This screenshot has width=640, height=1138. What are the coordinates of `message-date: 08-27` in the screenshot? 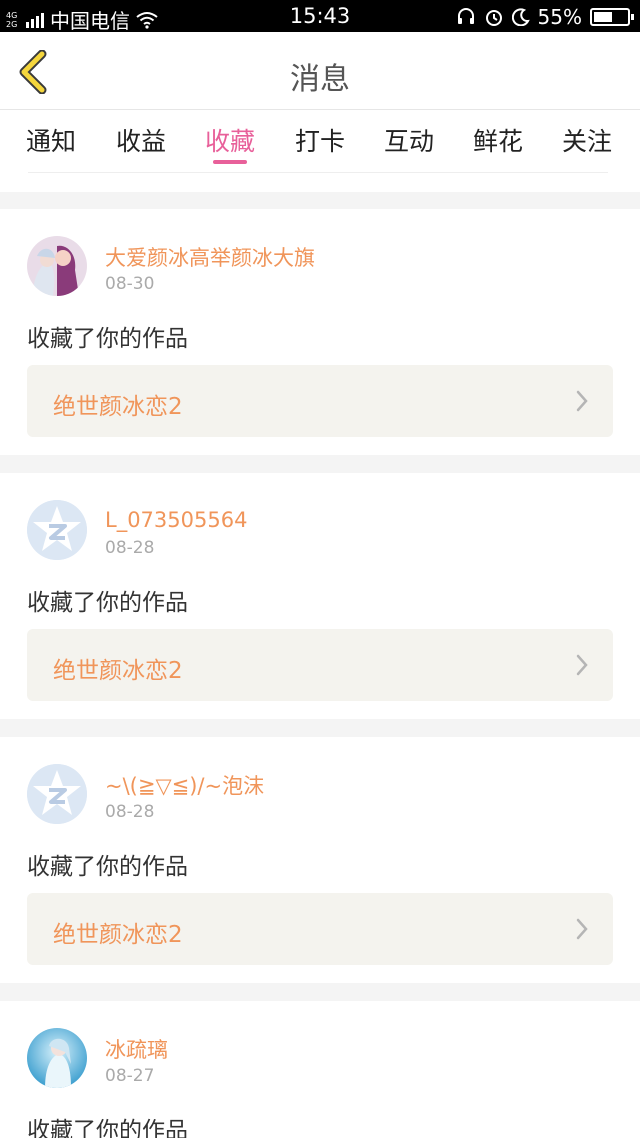 It's located at (130, 1076).